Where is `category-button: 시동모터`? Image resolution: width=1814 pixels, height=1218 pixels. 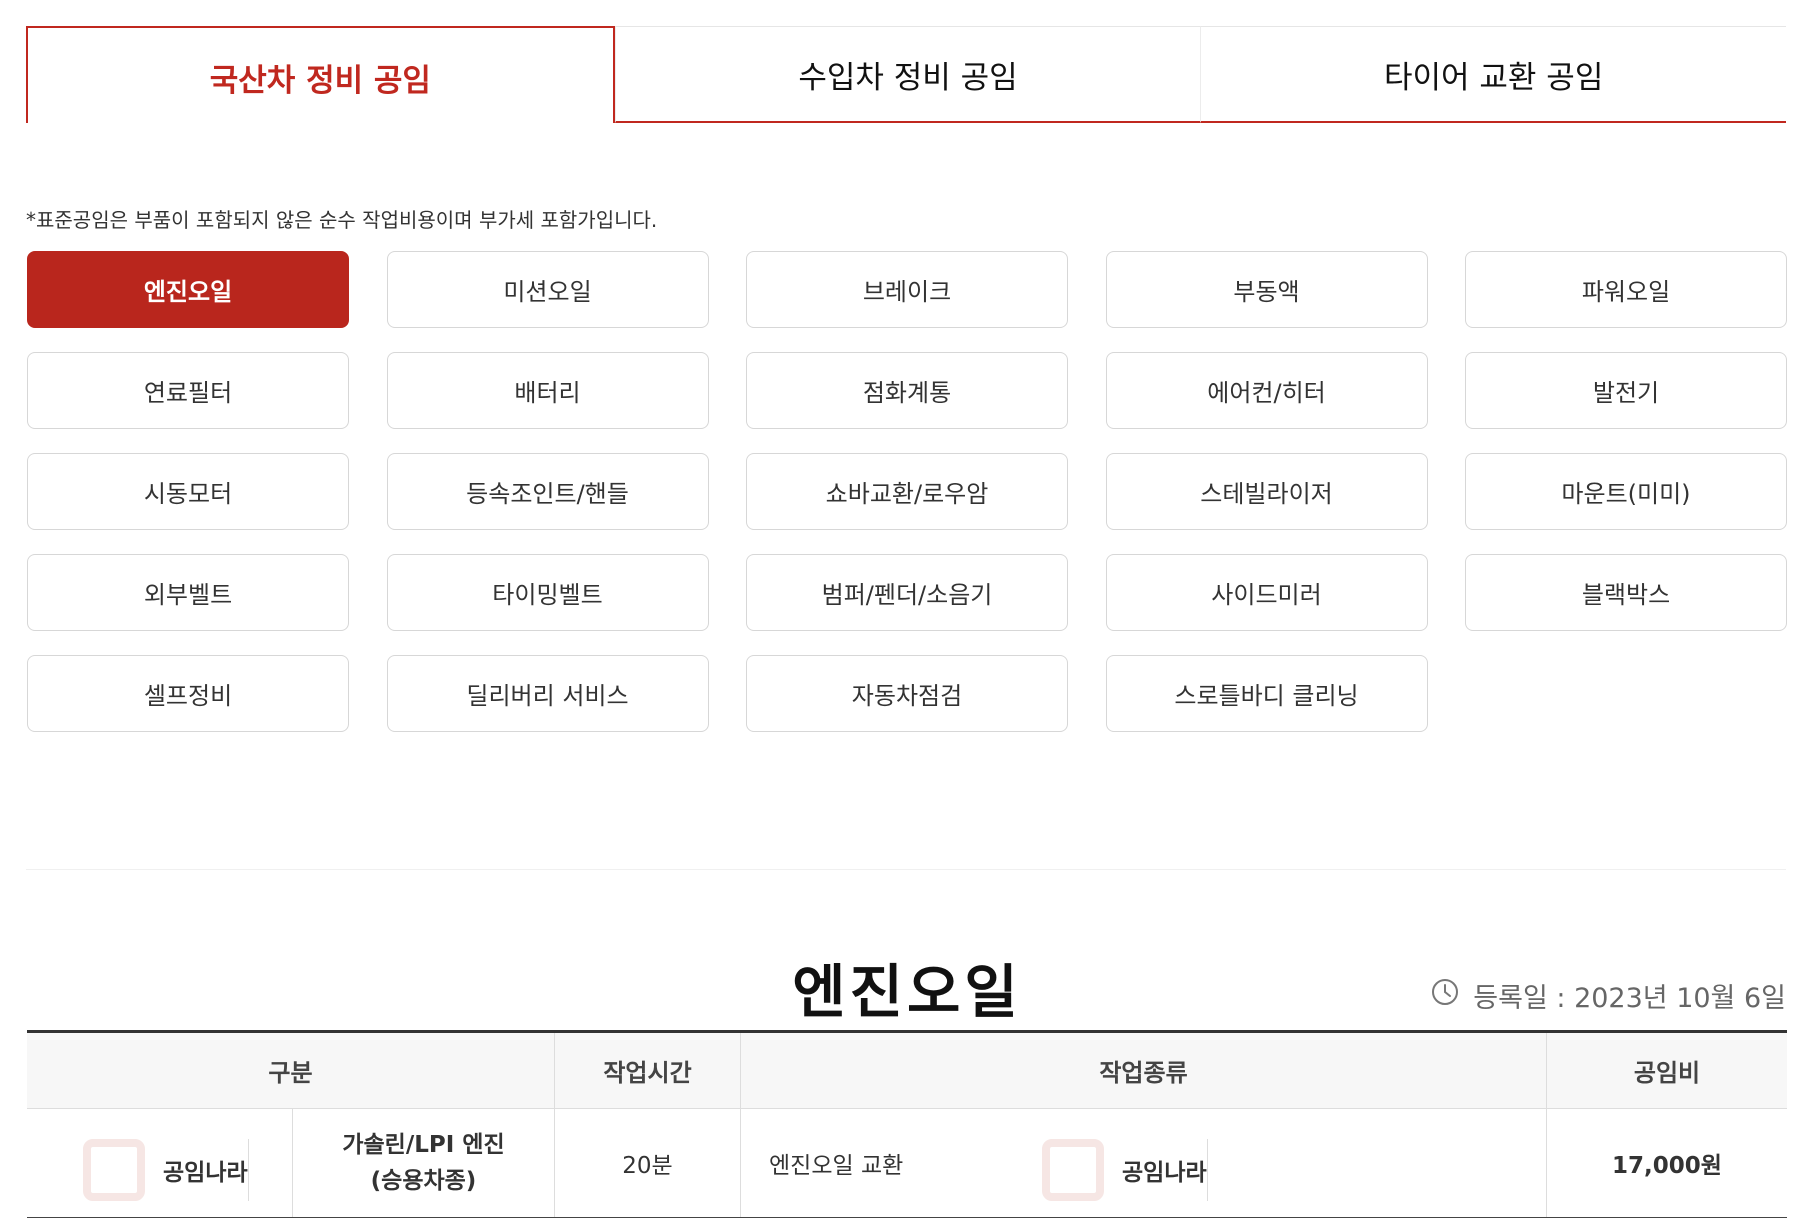 category-button: 시동모터 is located at coordinates (188, 491).